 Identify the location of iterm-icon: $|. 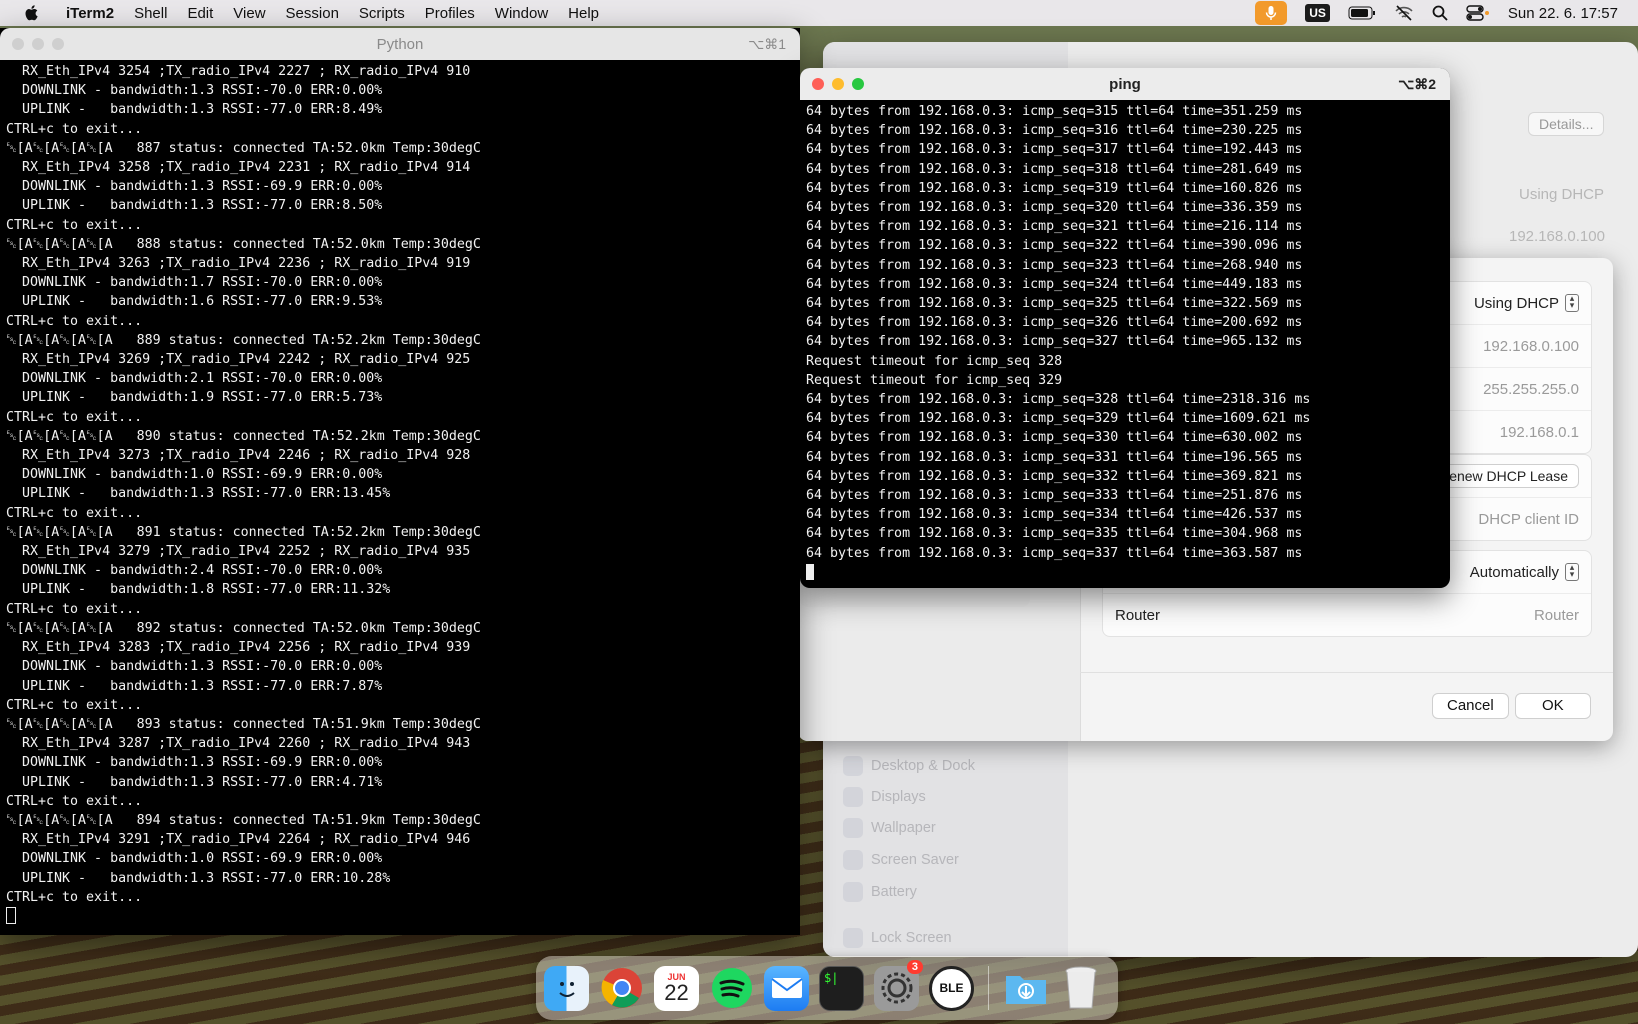
(841, 988).